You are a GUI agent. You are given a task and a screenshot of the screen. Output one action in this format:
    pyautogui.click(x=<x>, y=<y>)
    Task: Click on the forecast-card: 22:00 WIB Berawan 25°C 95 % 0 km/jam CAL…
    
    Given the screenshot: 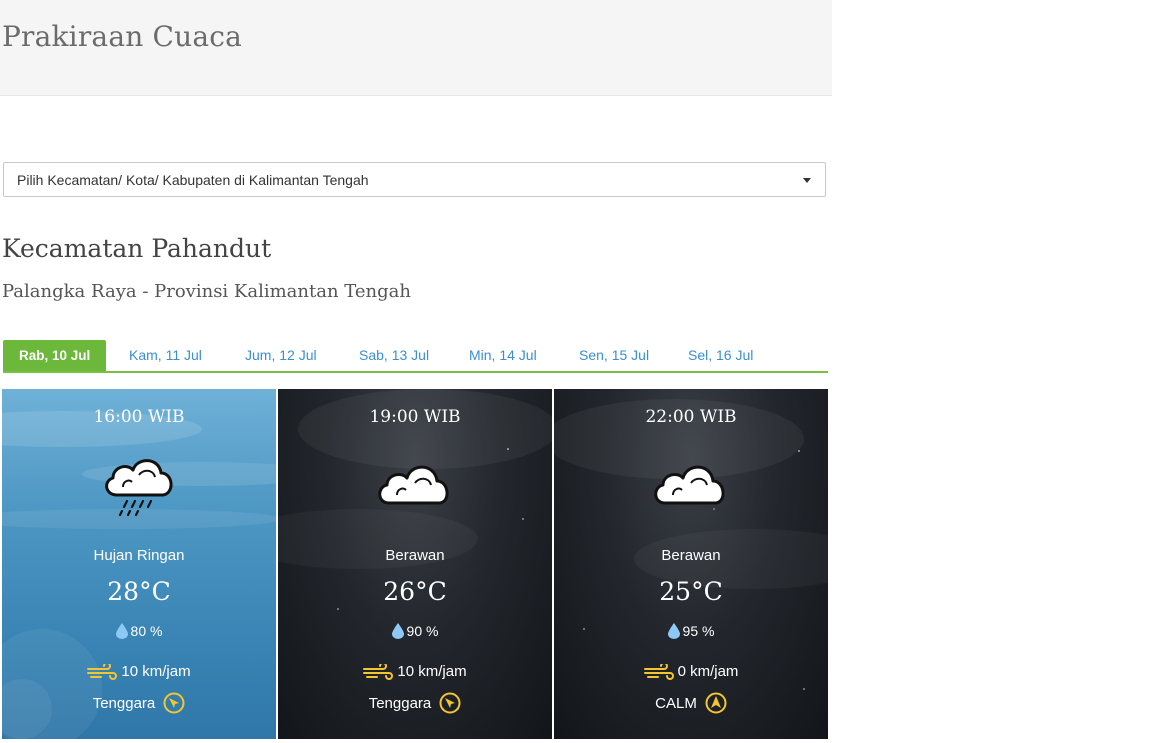 What is the action you would take?
    pyautogui.click(x=691, y=564)
    